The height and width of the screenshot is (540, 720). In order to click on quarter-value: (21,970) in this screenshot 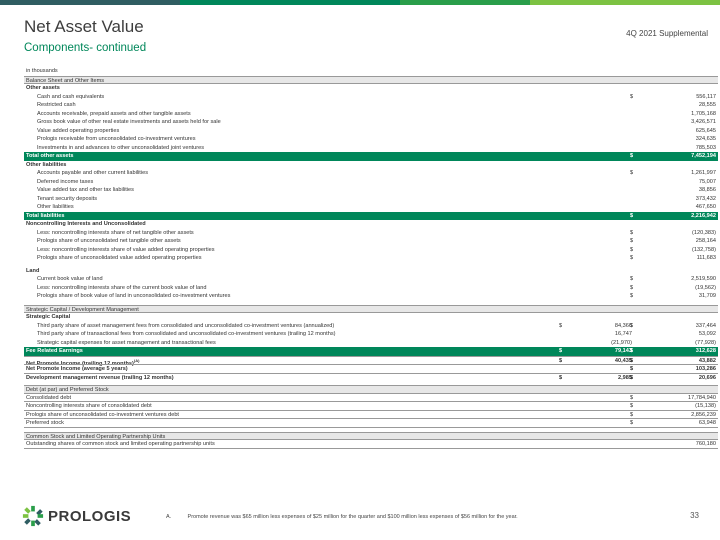, I will do `click(621, 342)`.